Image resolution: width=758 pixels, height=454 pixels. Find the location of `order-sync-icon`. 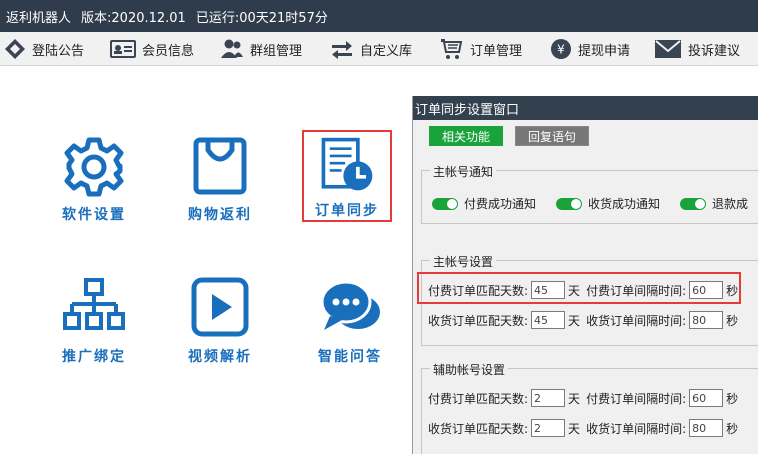

order-sync-icon is located at coordinates (347, 164).